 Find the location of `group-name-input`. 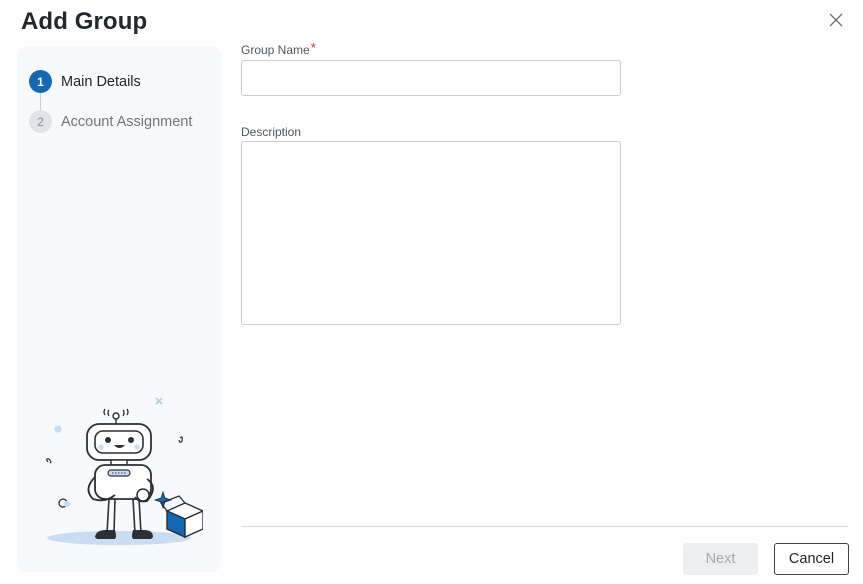

group-name-input is located at coordinates (431, 78).